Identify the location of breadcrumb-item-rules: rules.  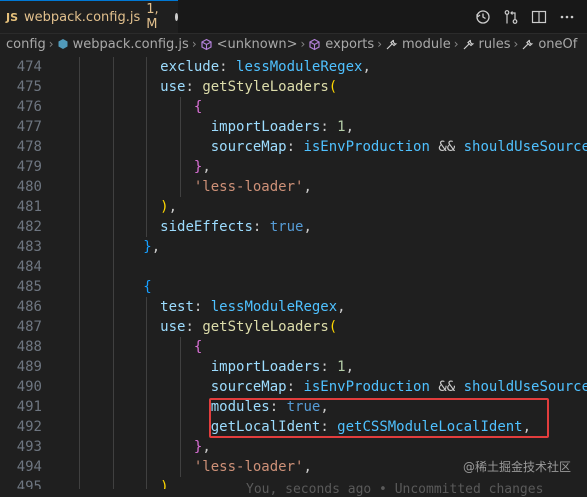
(486, 44).